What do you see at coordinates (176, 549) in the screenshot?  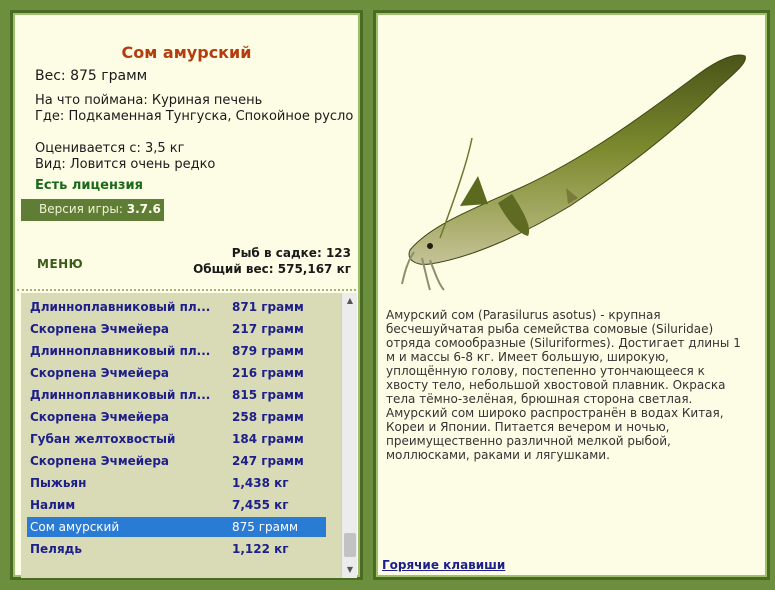 I see `list-item: Пелядь 1,122 кг` at bounding box center [176, 549].